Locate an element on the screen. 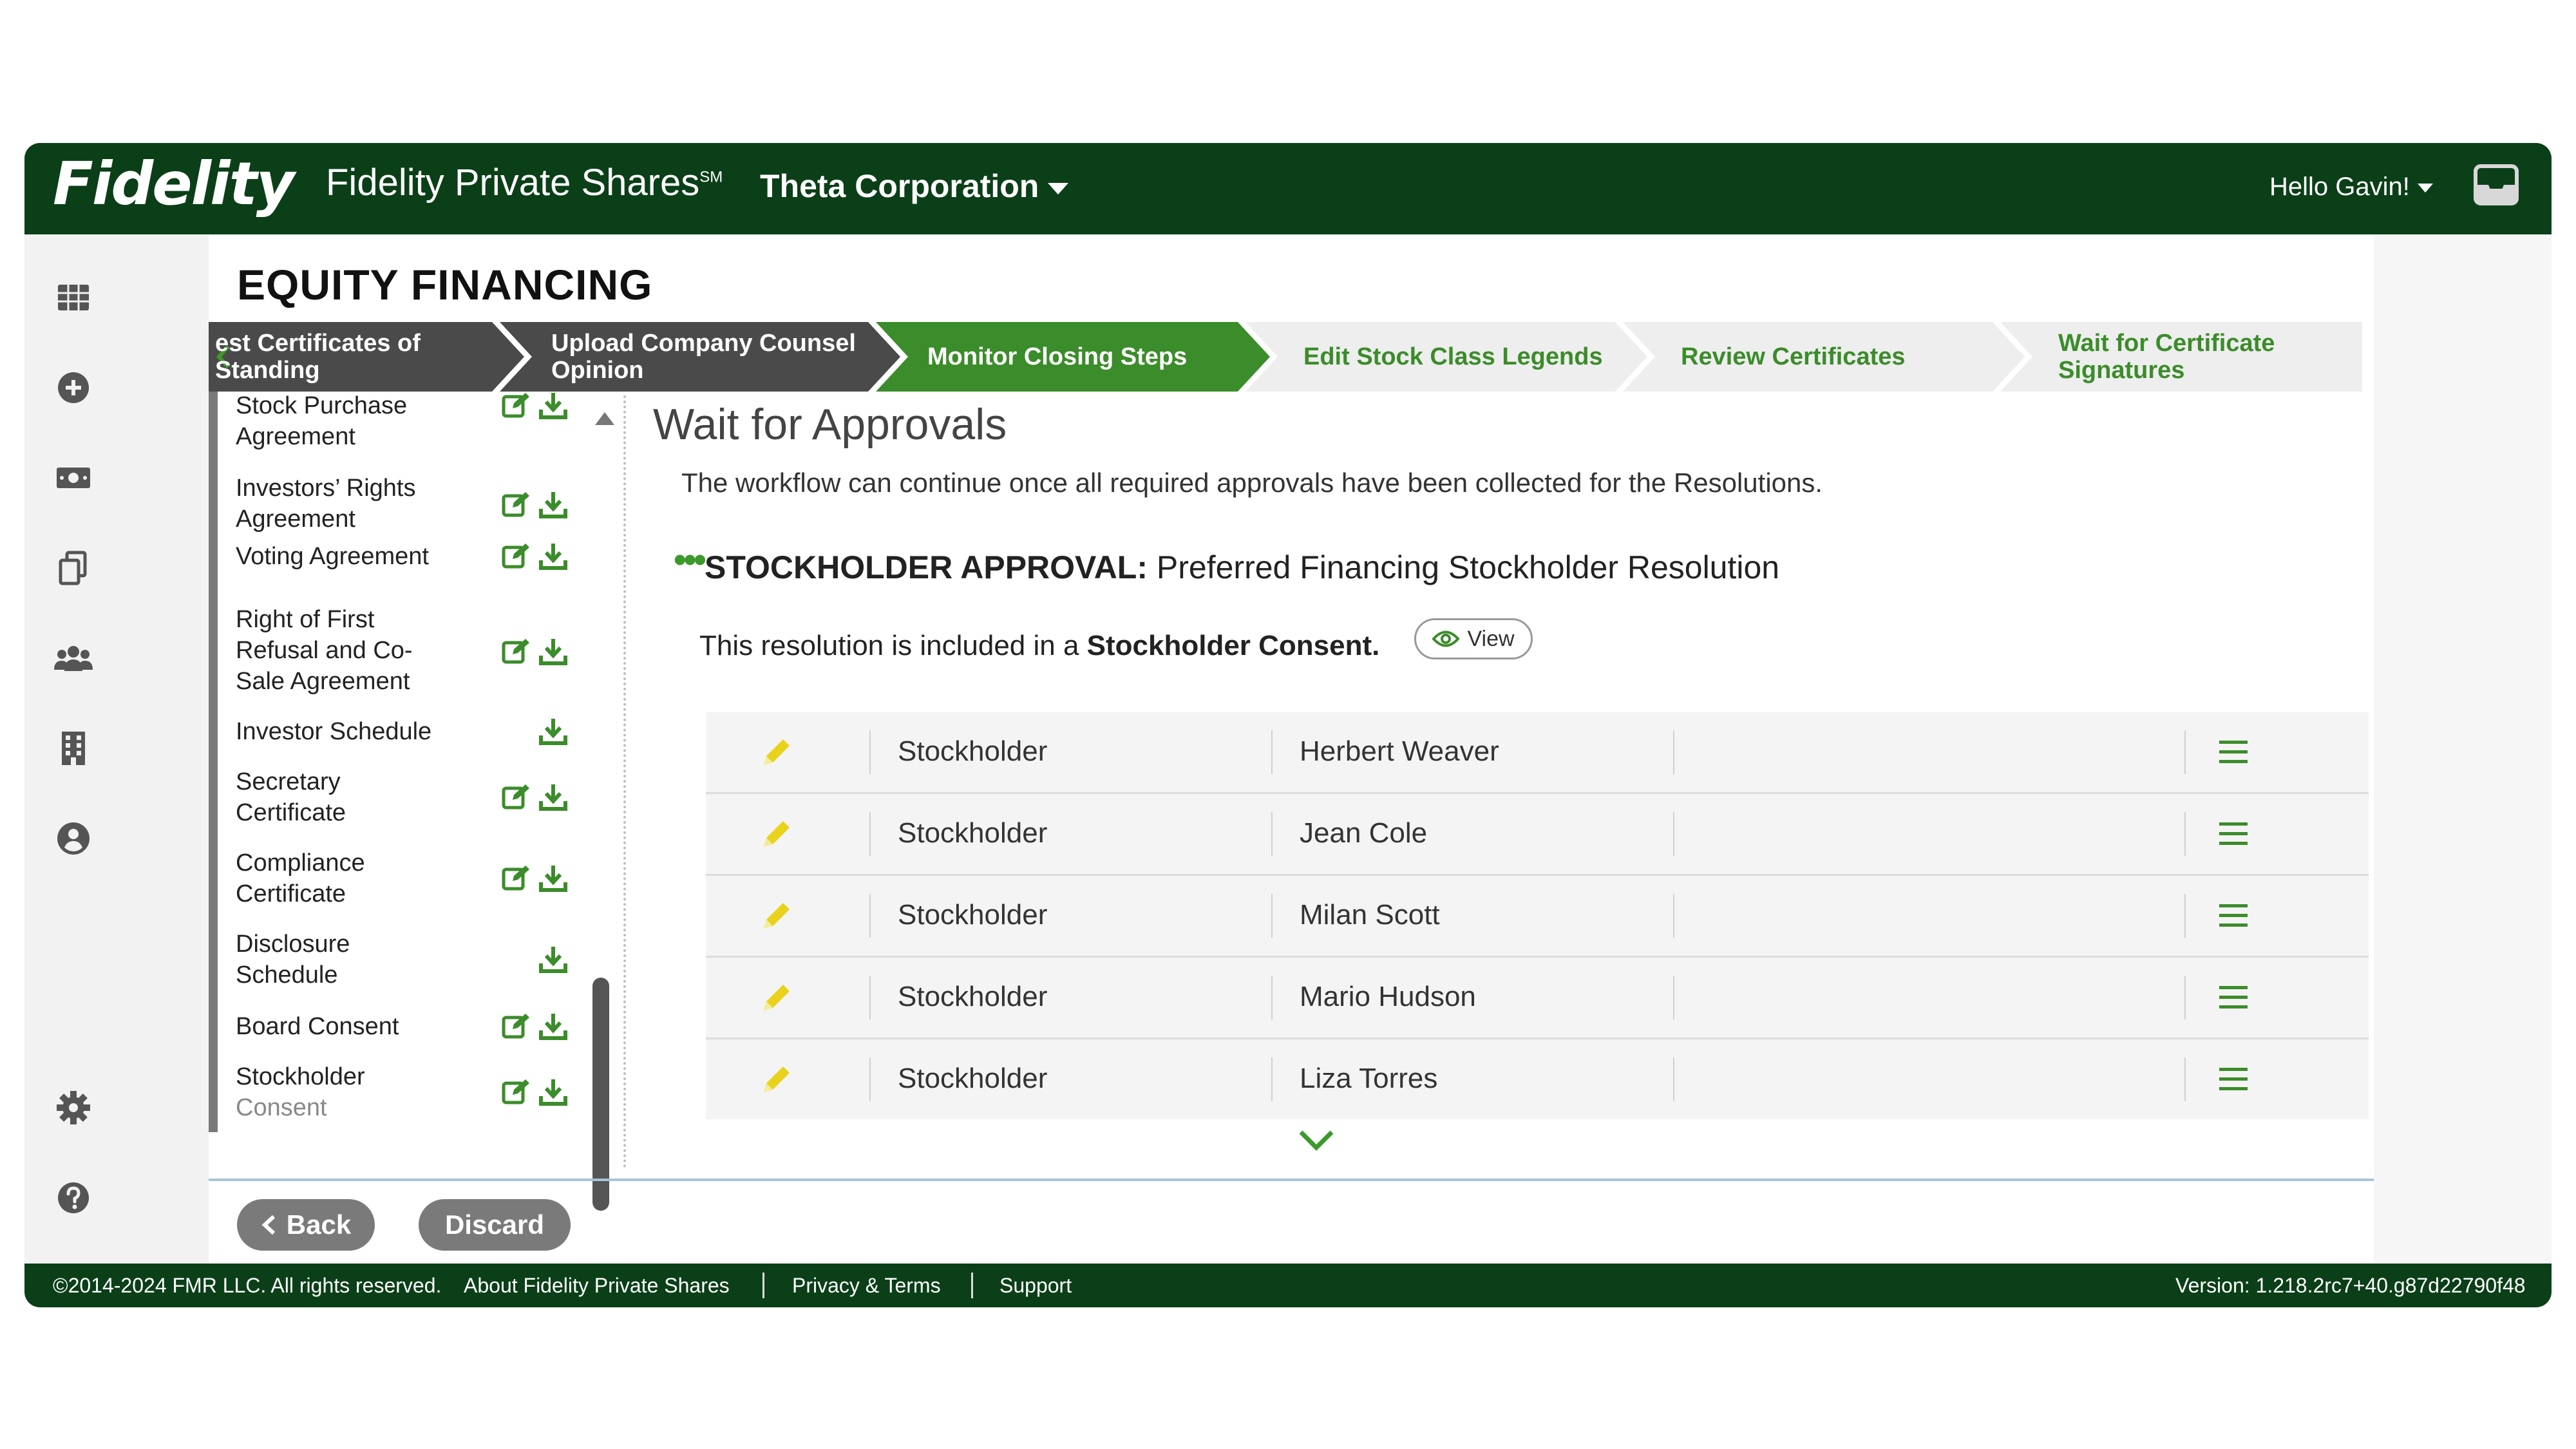 The height and width of the screenshot is (1449, 2576). stepper-background is located at coordinates (1286, 357).